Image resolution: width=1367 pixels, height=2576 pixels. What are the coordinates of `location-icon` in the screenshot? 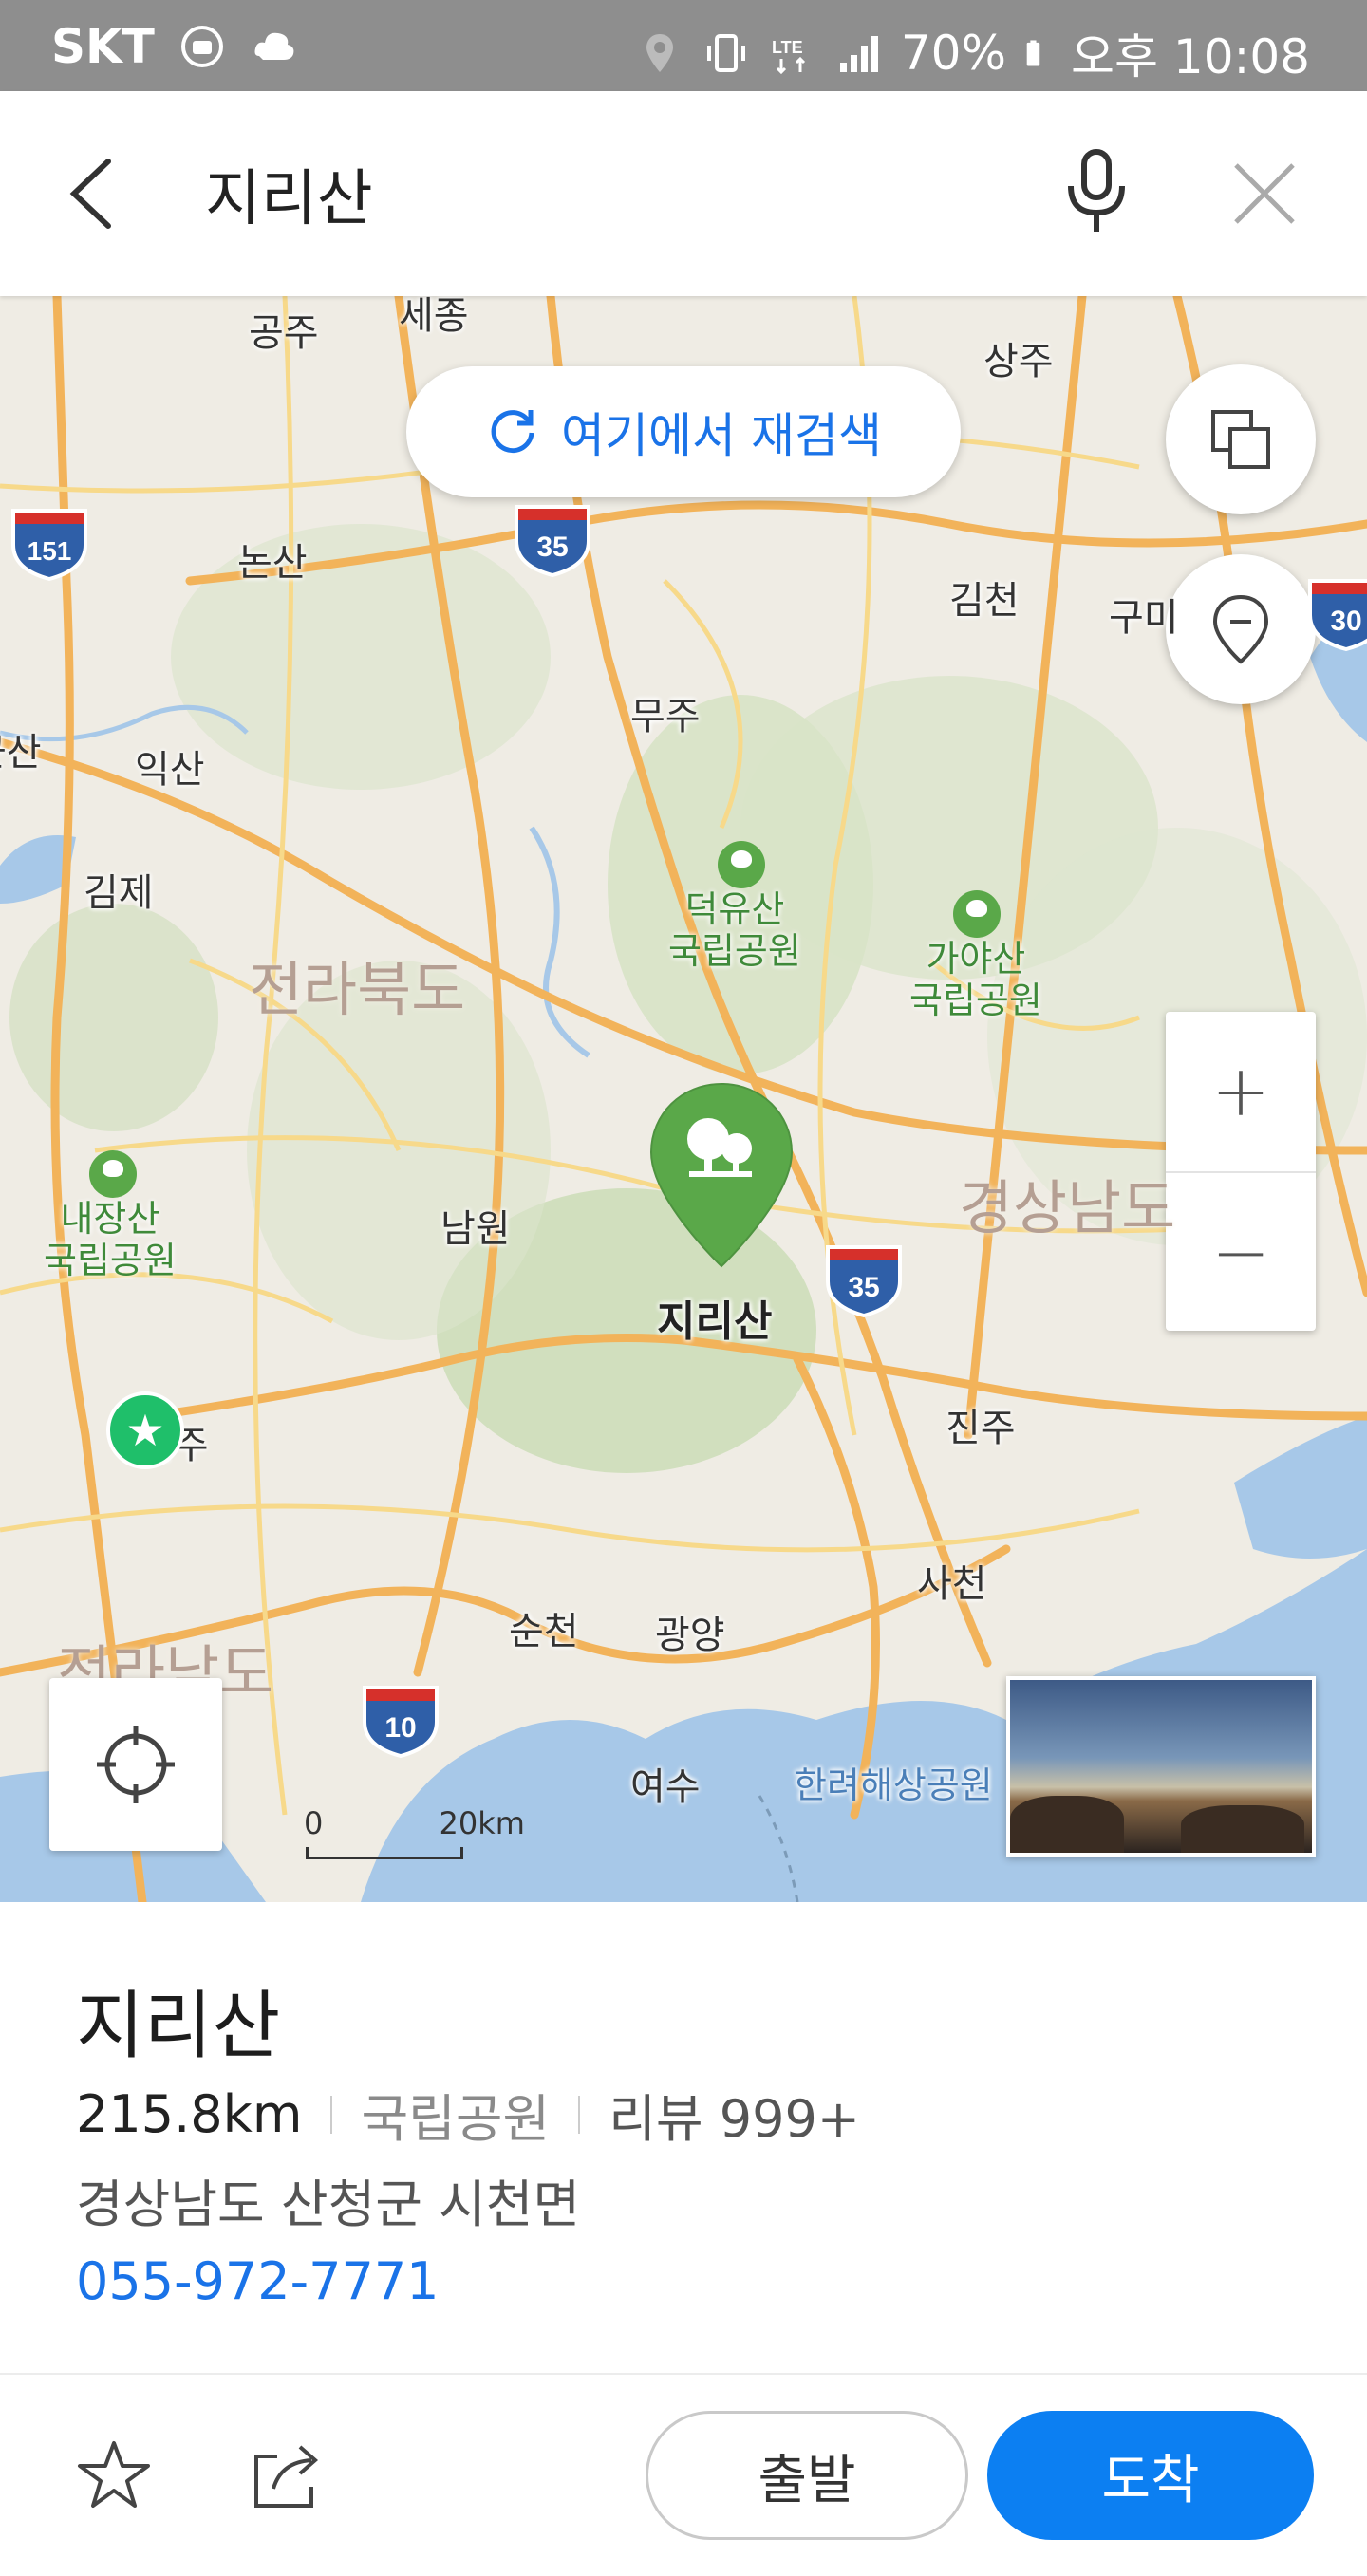 It's located at (659, 53).